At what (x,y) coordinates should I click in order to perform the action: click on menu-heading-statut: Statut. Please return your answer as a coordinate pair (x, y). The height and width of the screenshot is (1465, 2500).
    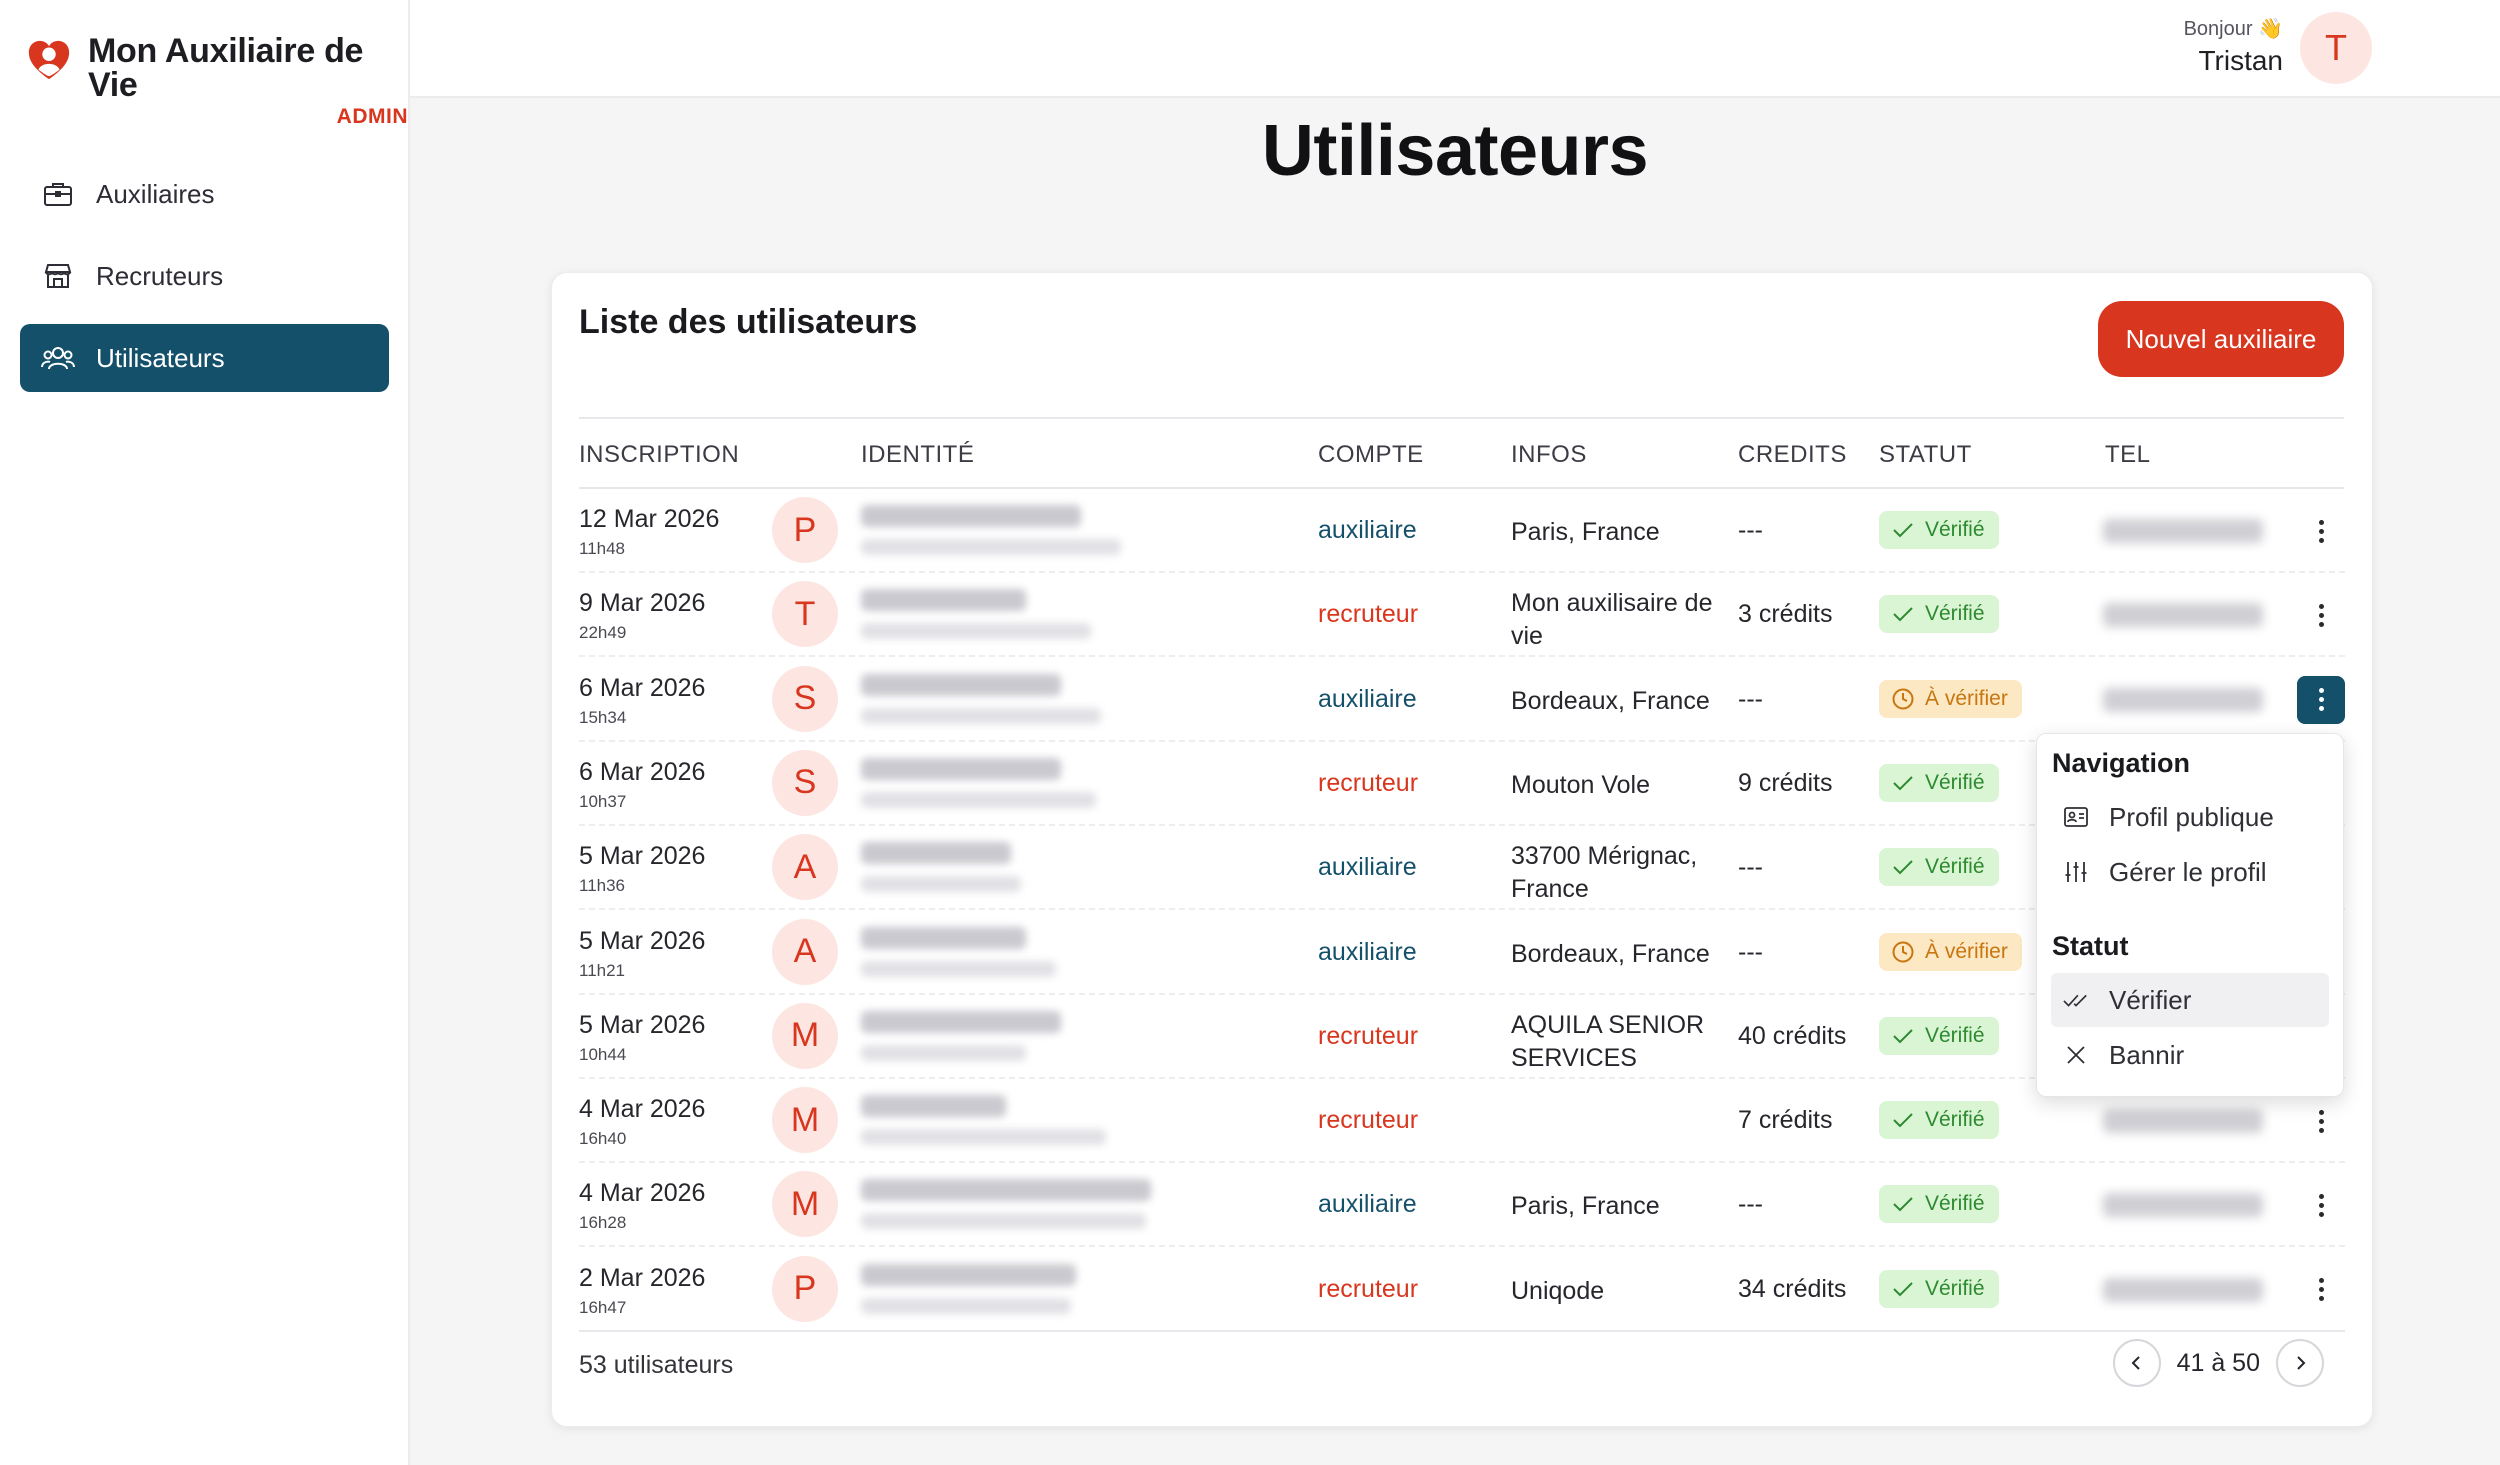
    Looking at the image, I should click on (2090, 946).